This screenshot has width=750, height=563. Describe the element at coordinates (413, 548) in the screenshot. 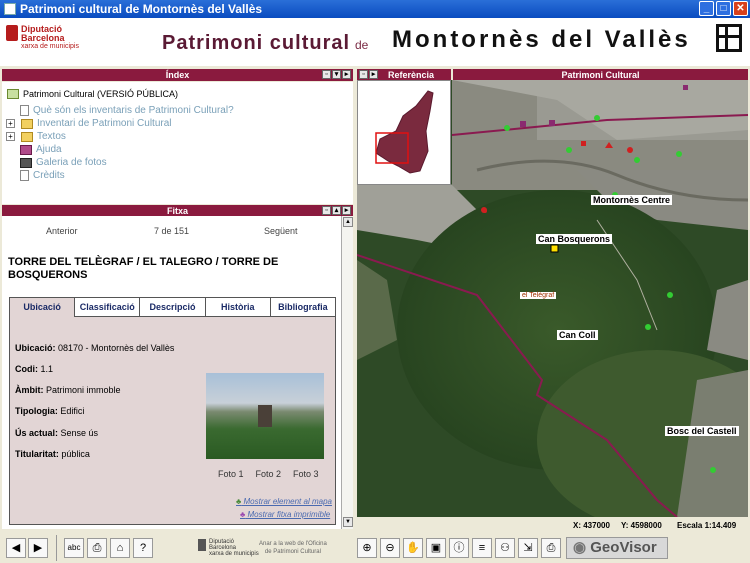

I see `pan-hand-icon: ✋` at that location.